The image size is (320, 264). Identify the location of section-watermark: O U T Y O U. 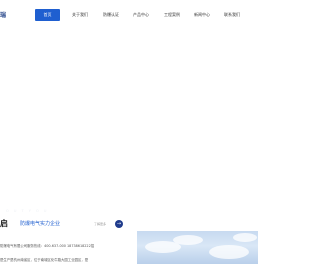
(27, 211).